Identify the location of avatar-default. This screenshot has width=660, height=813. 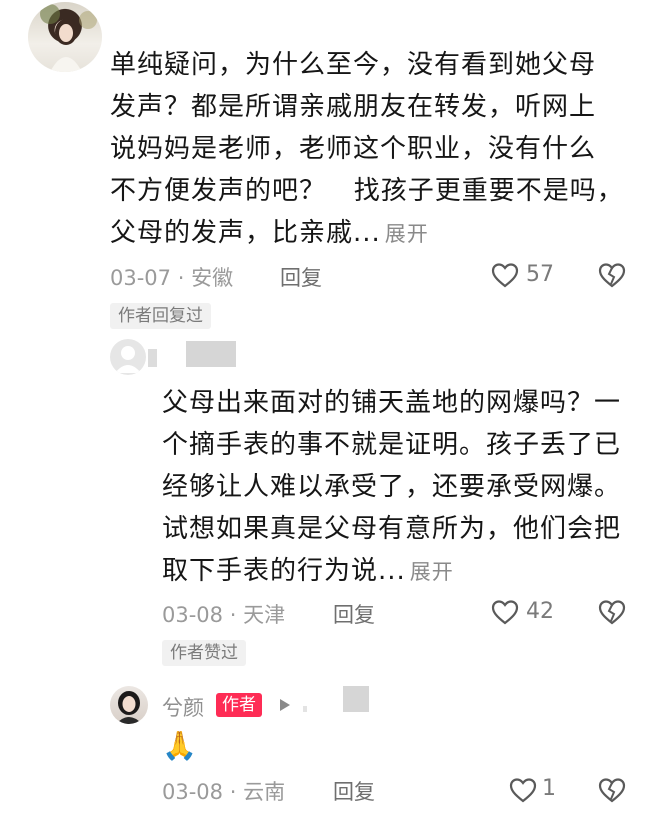
(128, 357).